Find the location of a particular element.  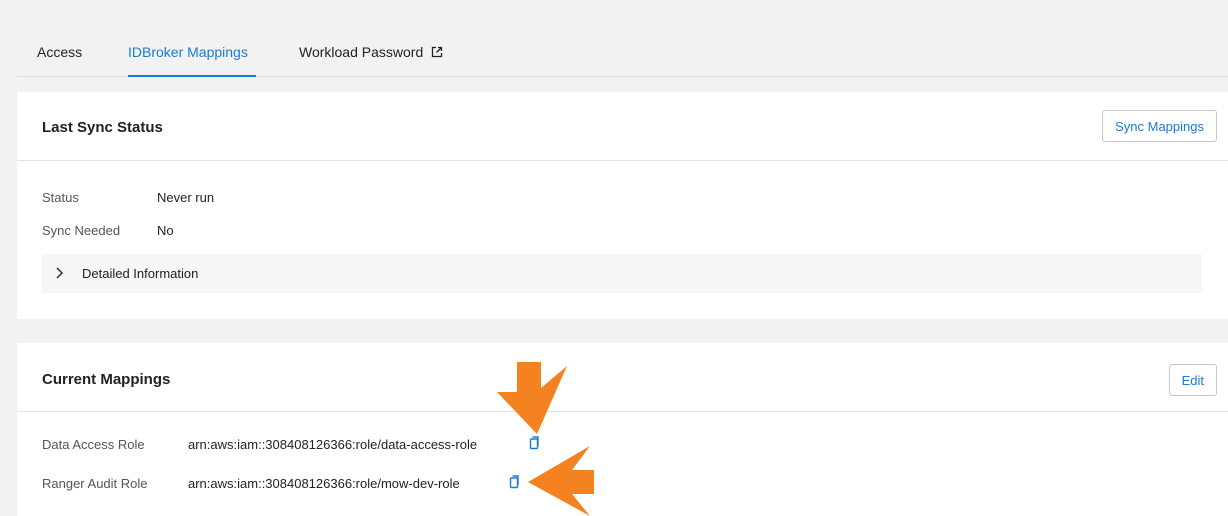

detailed-information-label: Detailed Information is located at coordinates (140, 273).